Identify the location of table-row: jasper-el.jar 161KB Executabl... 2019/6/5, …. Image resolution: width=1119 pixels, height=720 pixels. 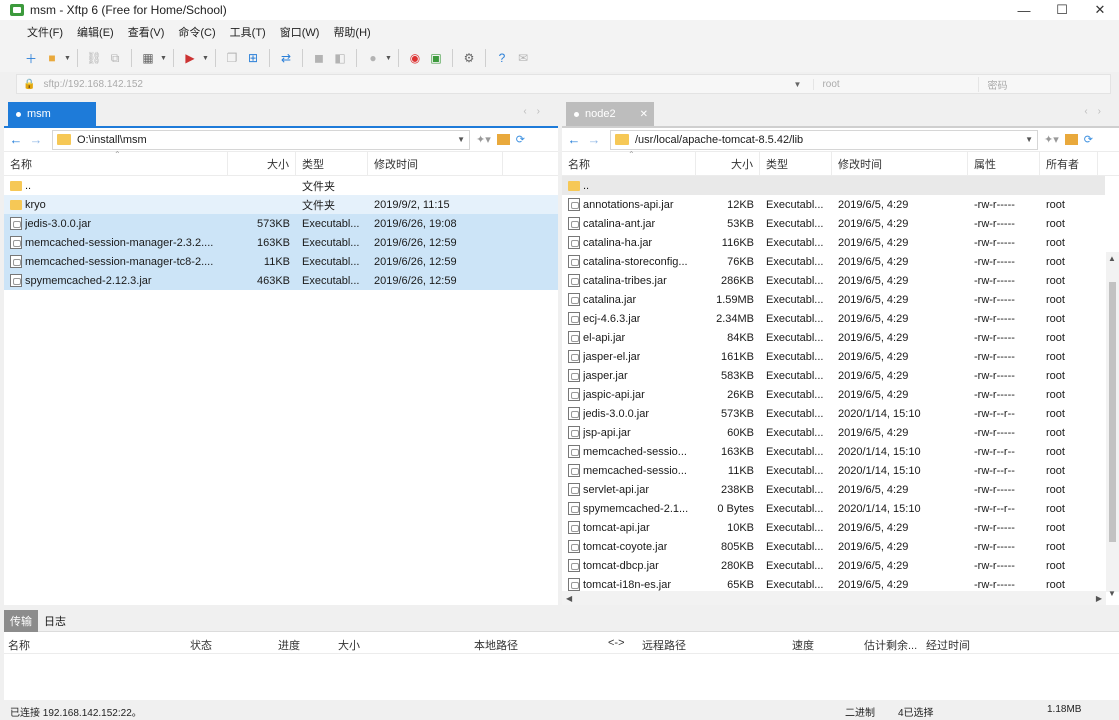
(840, 356).